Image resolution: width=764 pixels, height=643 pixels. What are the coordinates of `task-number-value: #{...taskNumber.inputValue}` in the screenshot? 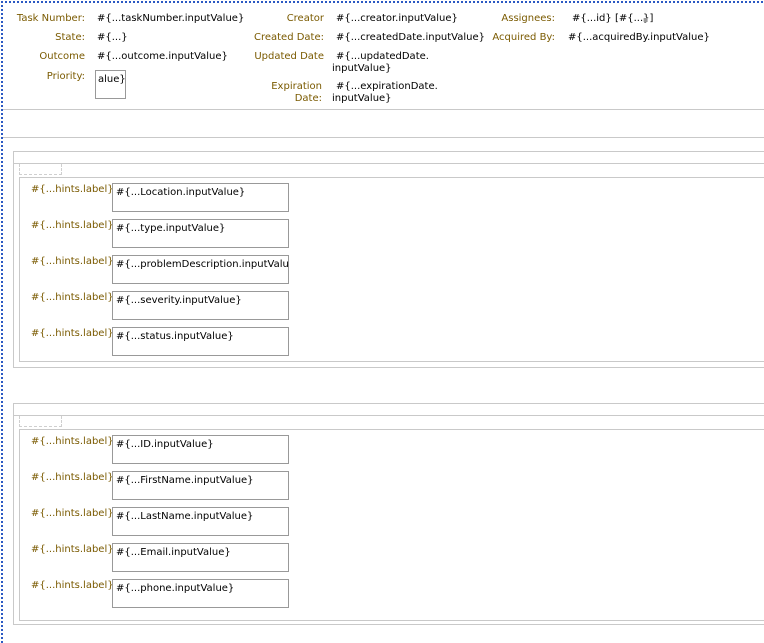 It's located at (171, 18).